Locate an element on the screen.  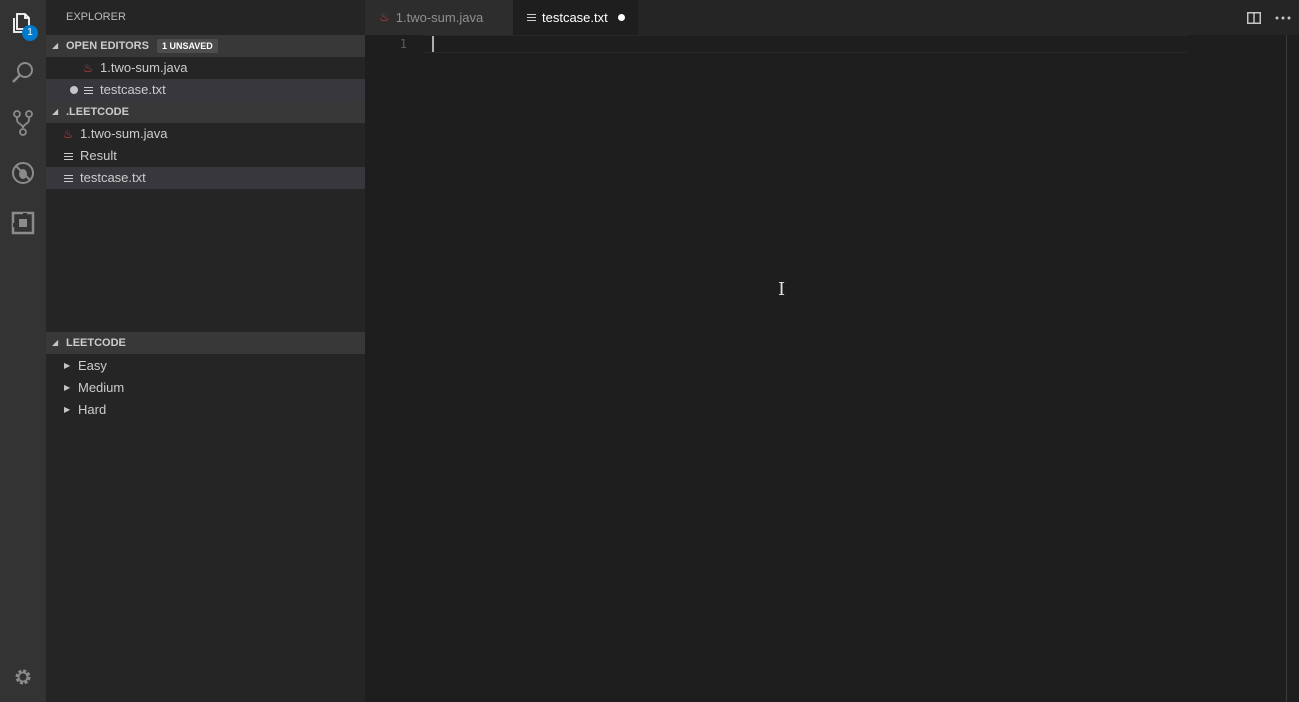
line-number: 1 is located at coordinates (403, 44).